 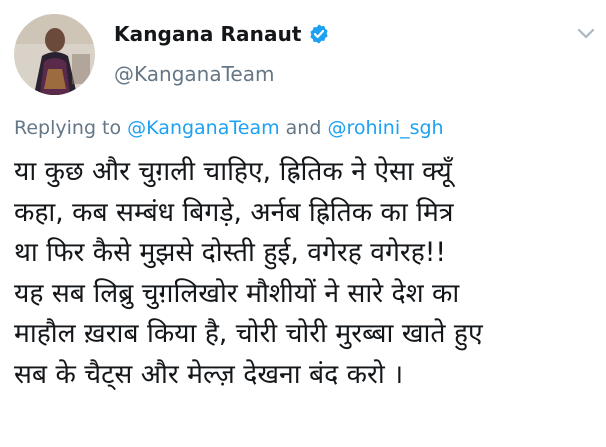 I want to click on replying-to-prefix: Replying to, so click(x=68, y=128).